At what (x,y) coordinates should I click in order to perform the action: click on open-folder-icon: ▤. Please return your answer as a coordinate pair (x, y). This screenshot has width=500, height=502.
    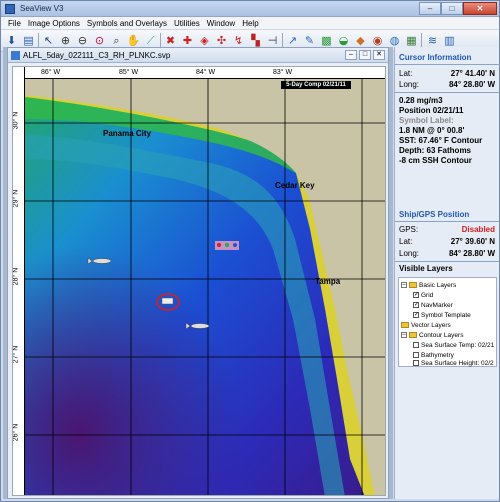
    Looking at the image, I should click on (28, 40).